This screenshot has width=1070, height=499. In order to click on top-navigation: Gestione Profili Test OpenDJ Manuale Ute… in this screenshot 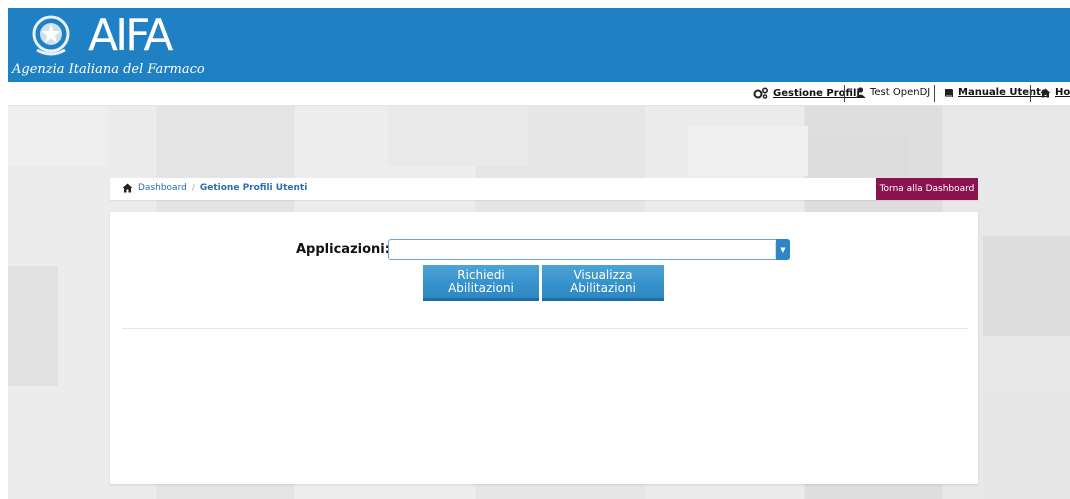, I will do `click(539, 94)`.